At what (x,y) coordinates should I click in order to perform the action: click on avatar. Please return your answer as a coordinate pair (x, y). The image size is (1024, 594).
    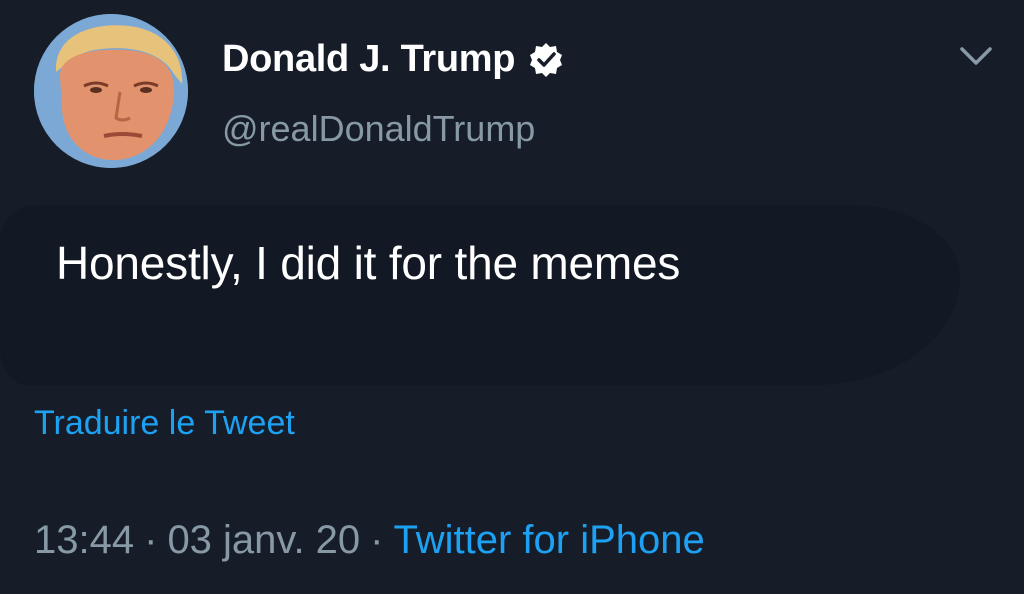
    Looking at the image, I should click on (111, 91).